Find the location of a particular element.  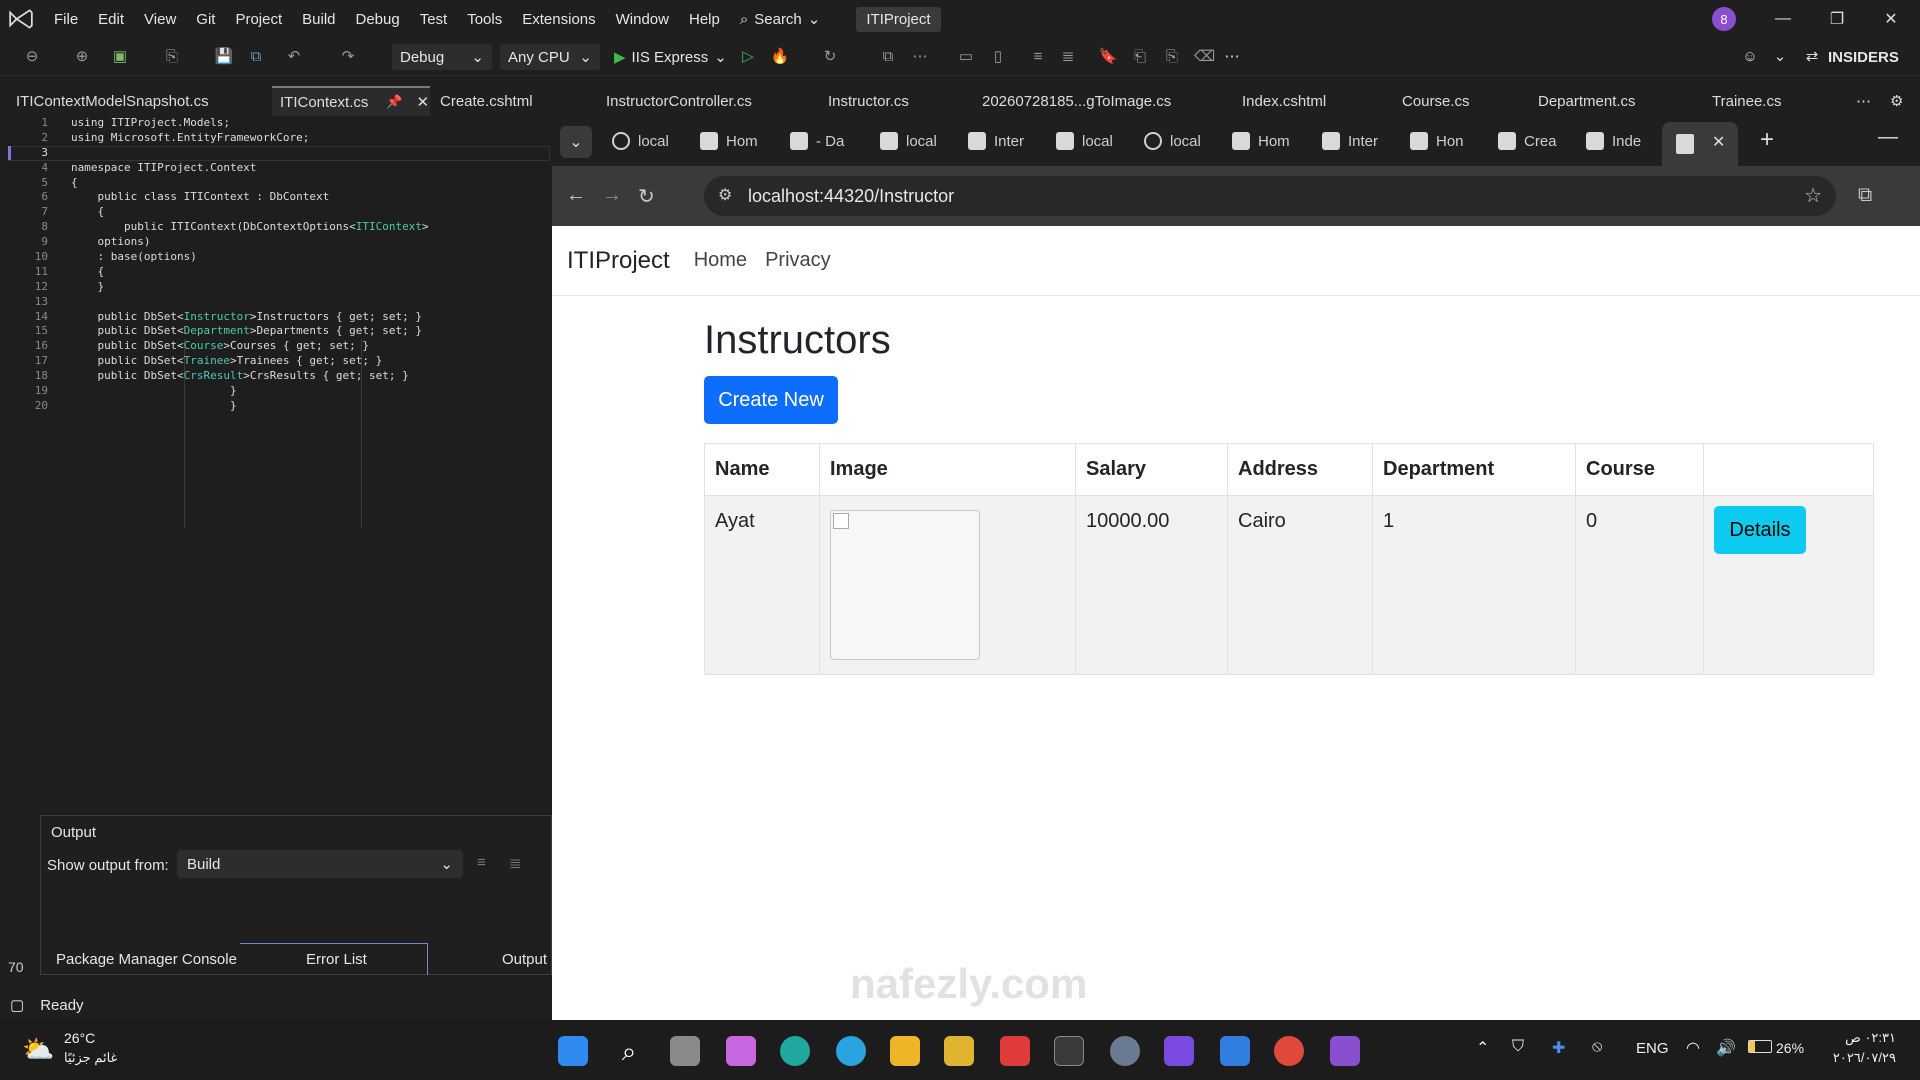

configuration-dropdown: Debug ⌄ is located at coordinates (442, 57).